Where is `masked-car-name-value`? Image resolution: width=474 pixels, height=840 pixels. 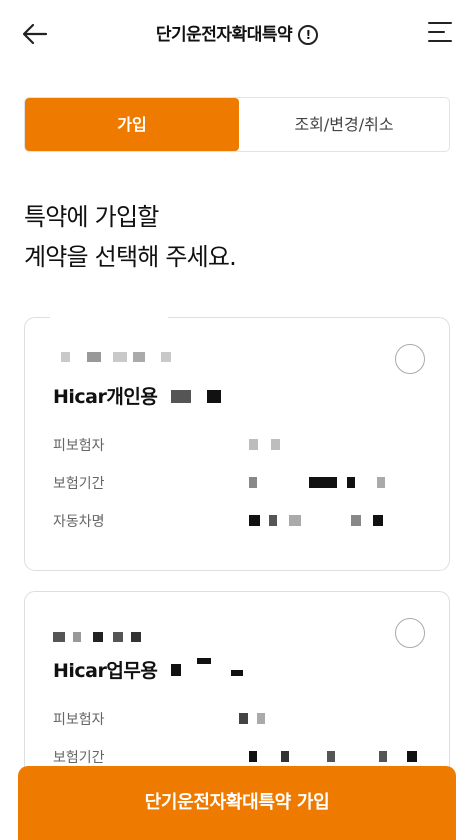
masked-car-name-value is located at coordinates (319, 521).